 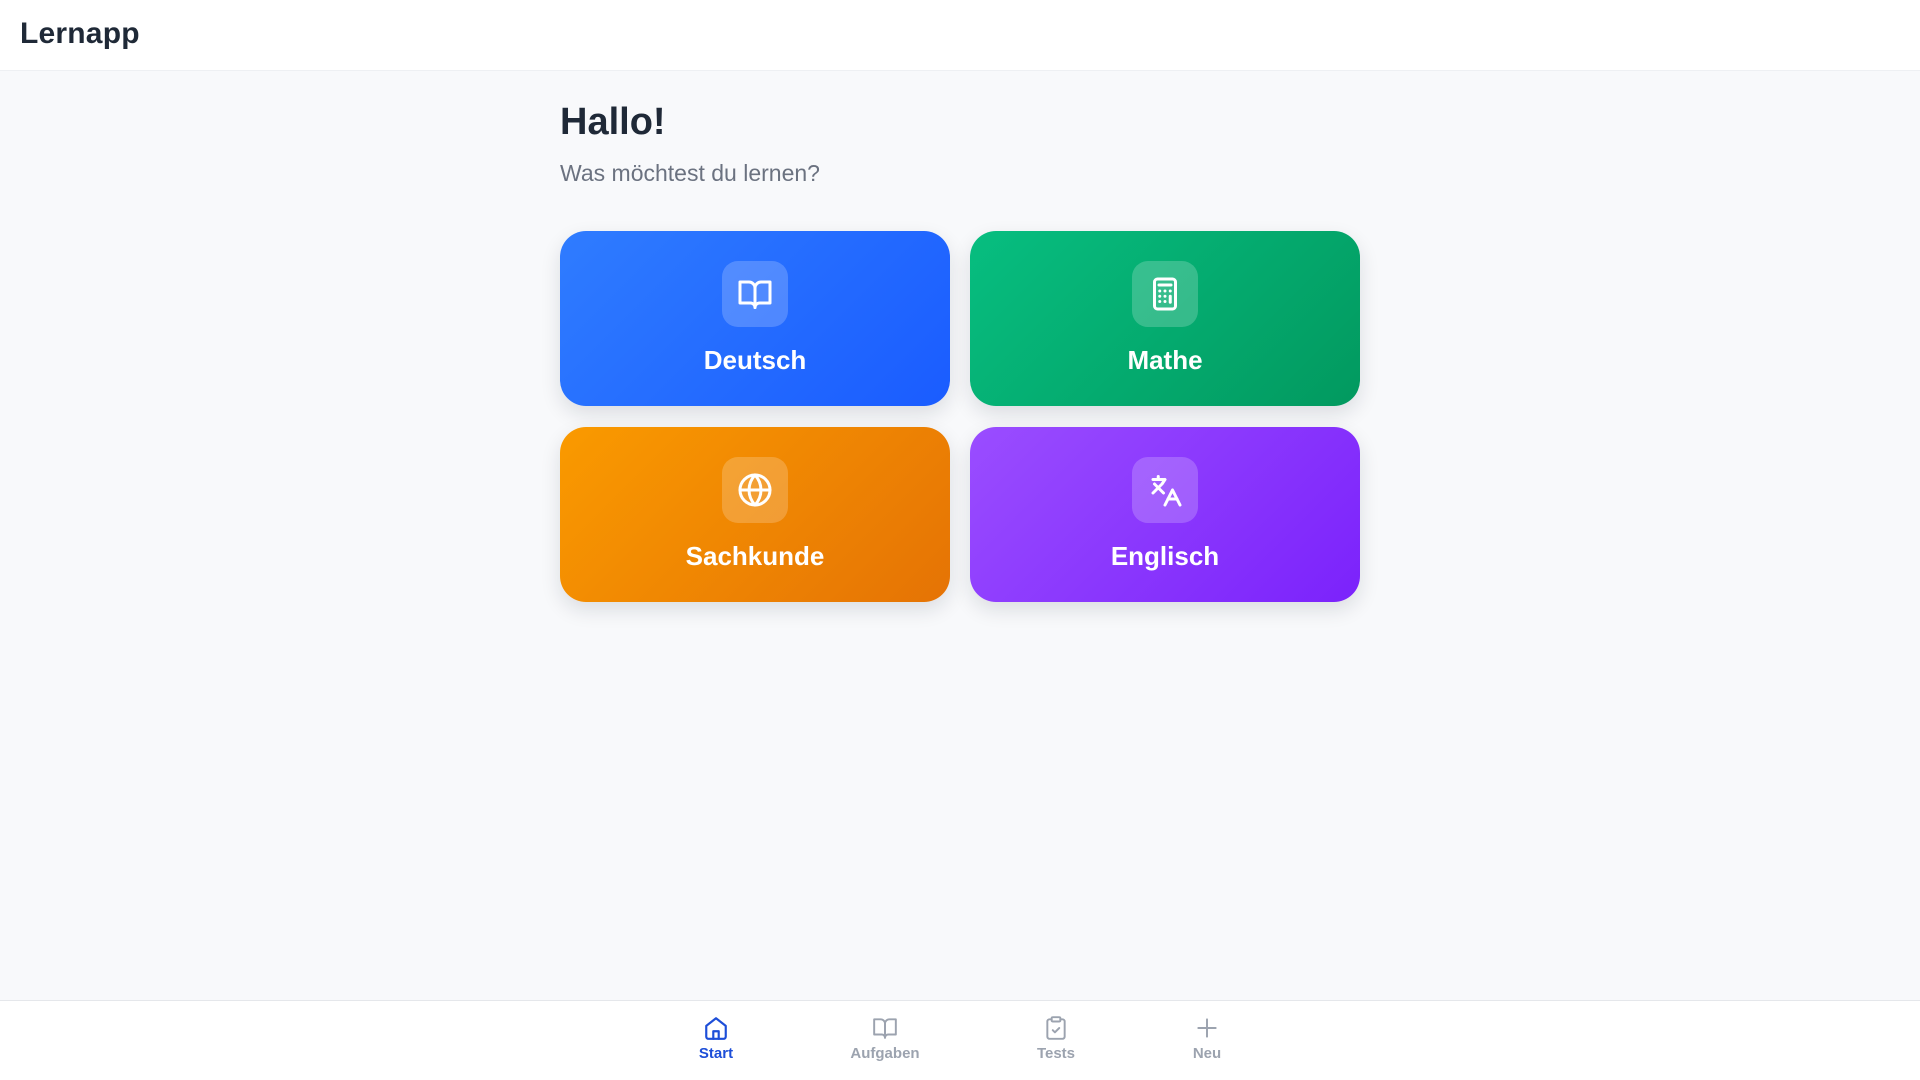 I want to click on home-icon, so click(x=716, y=1028).